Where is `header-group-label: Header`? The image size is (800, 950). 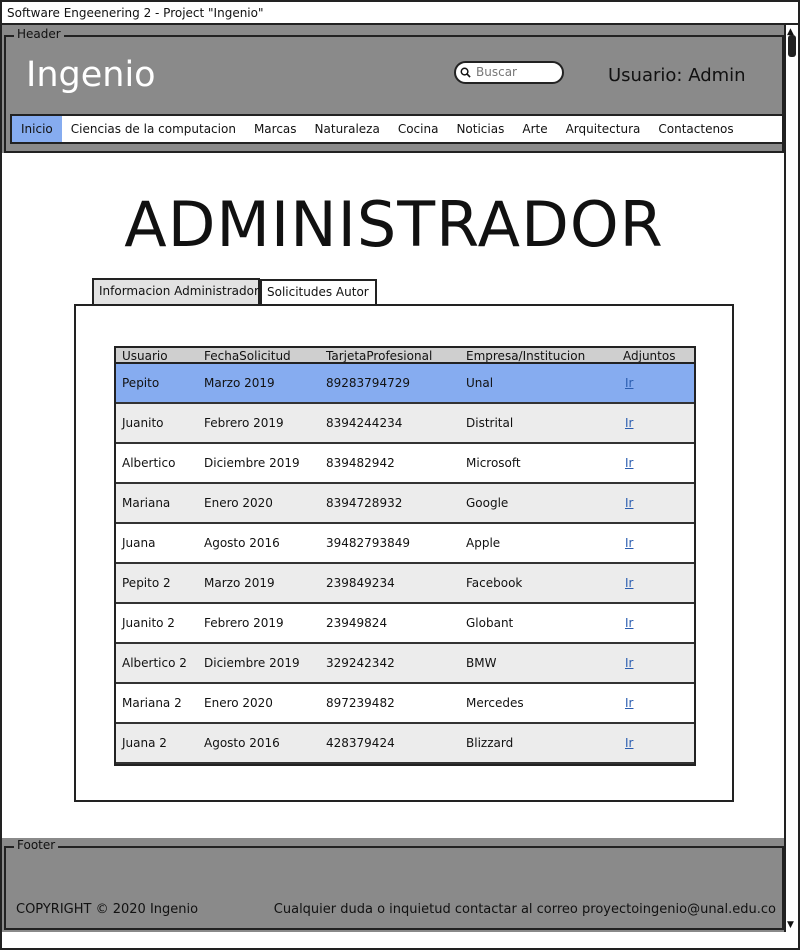
header-group-label: Header is located at coordinates (39, 34).